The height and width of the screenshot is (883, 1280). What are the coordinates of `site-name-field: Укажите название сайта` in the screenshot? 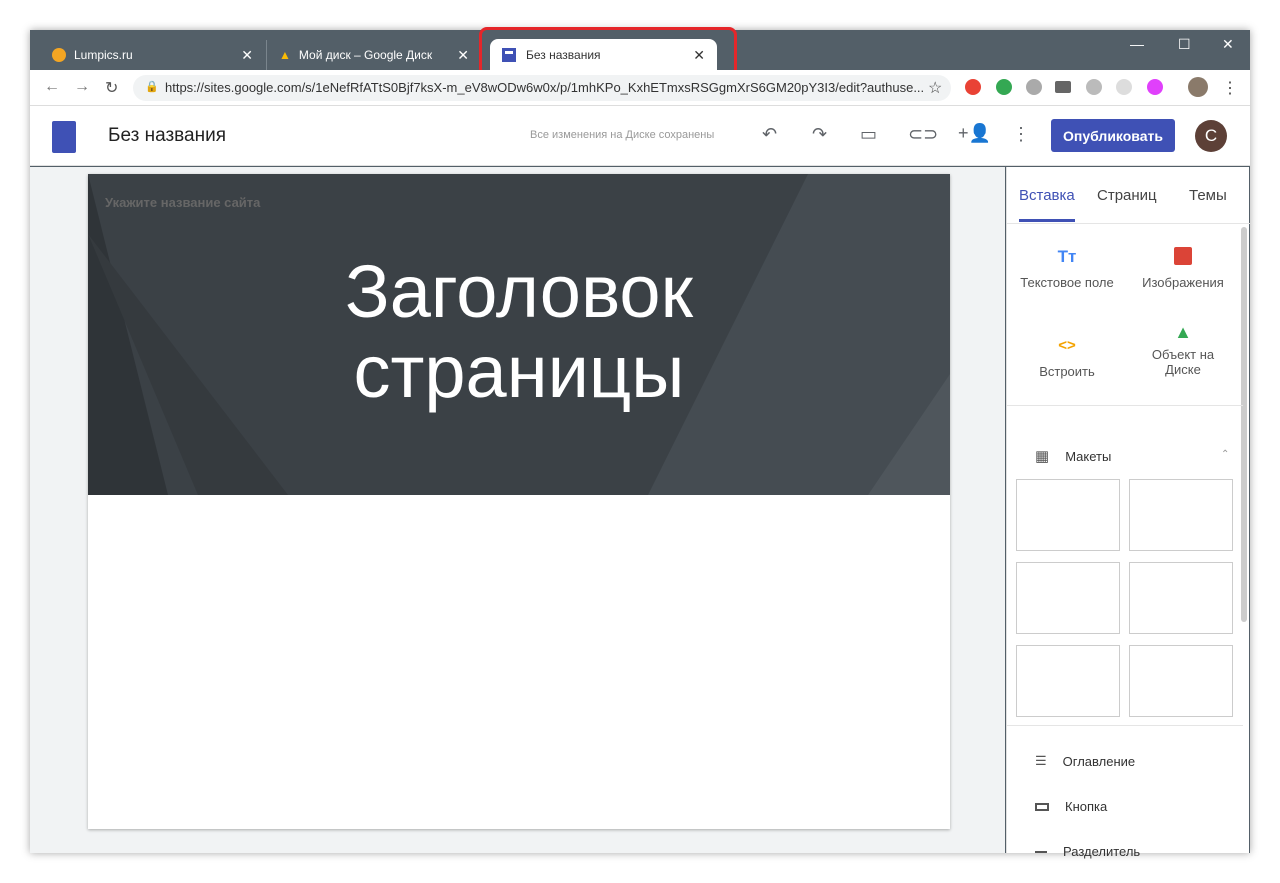 It's located at (182, 202).